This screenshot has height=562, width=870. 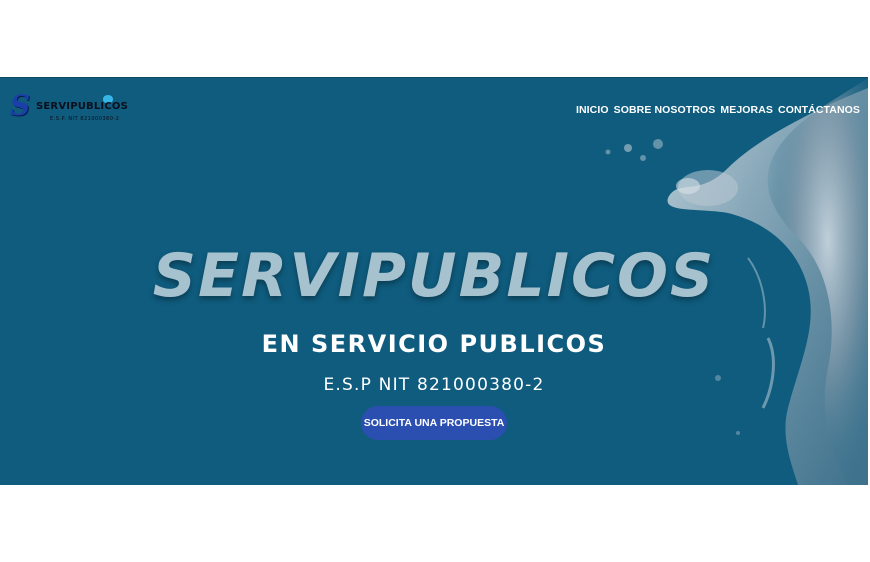 I want to click on hero-nit: E.S.P NIT 821000380-2, so click(x=434, y=385).